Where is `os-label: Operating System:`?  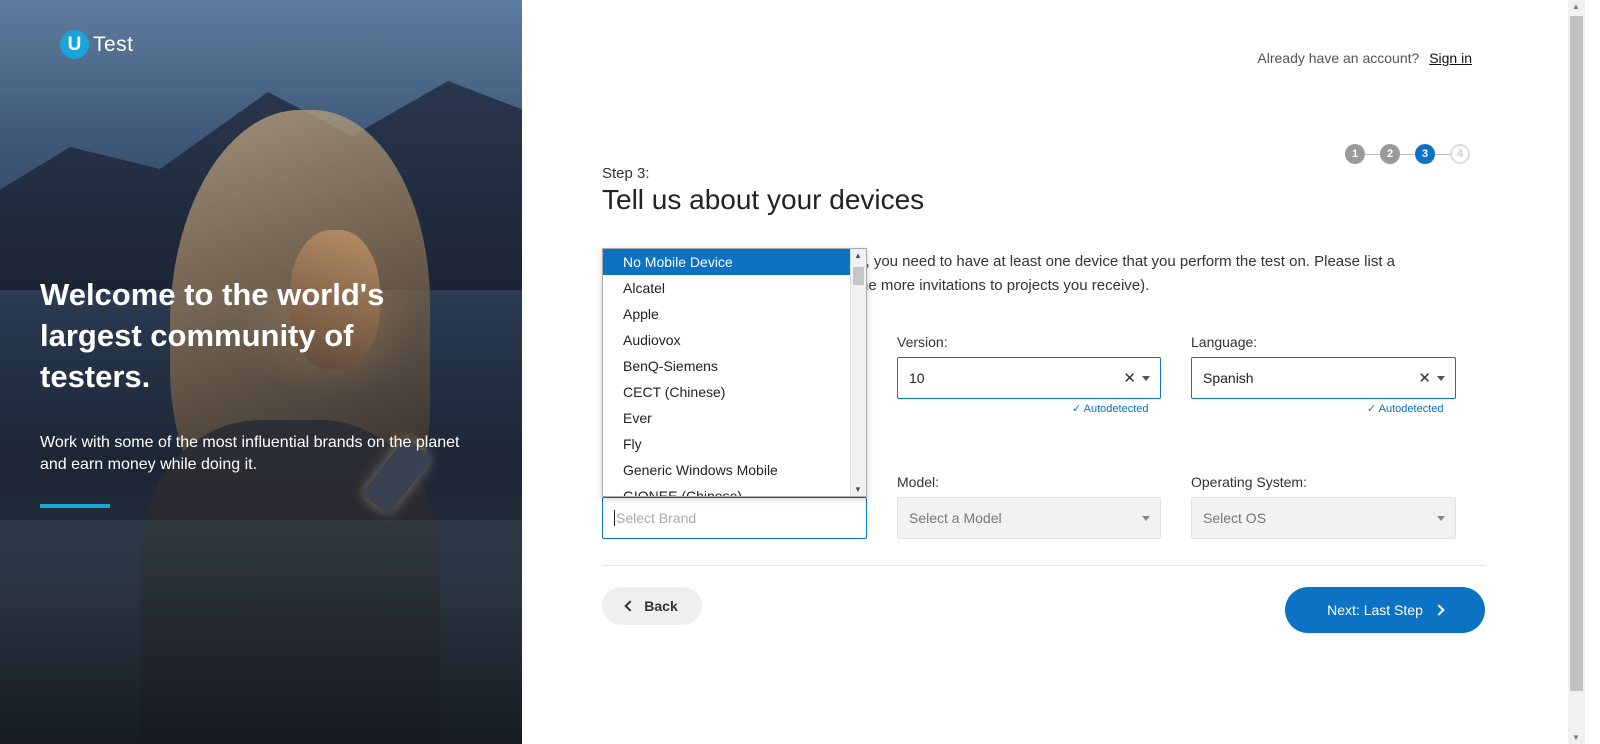 os-label: Operating System: is located at coordinates (1249, 482).